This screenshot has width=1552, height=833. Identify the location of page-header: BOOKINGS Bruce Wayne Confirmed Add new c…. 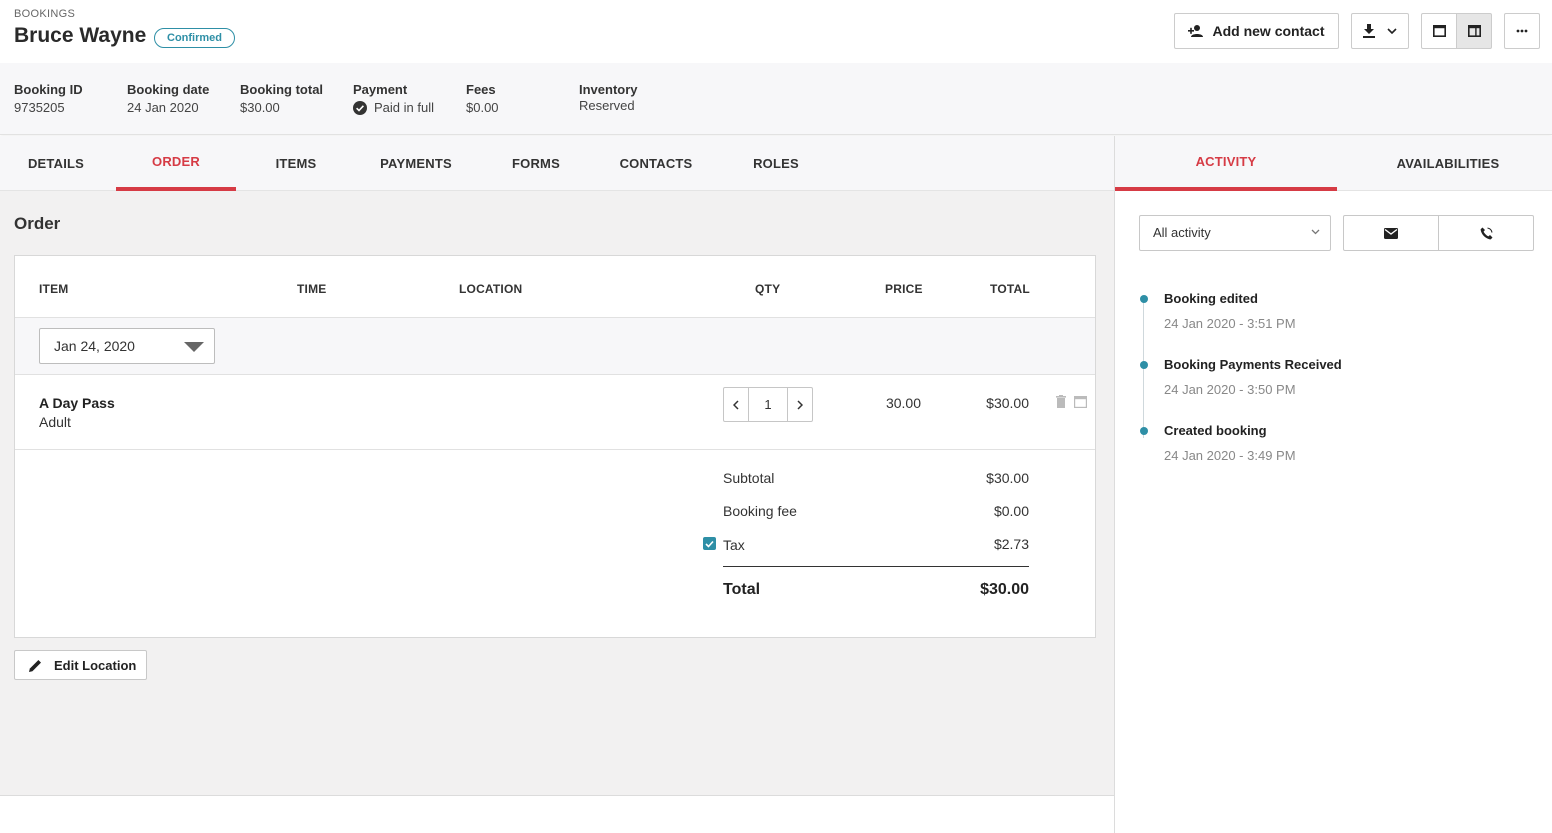
(776, 31).